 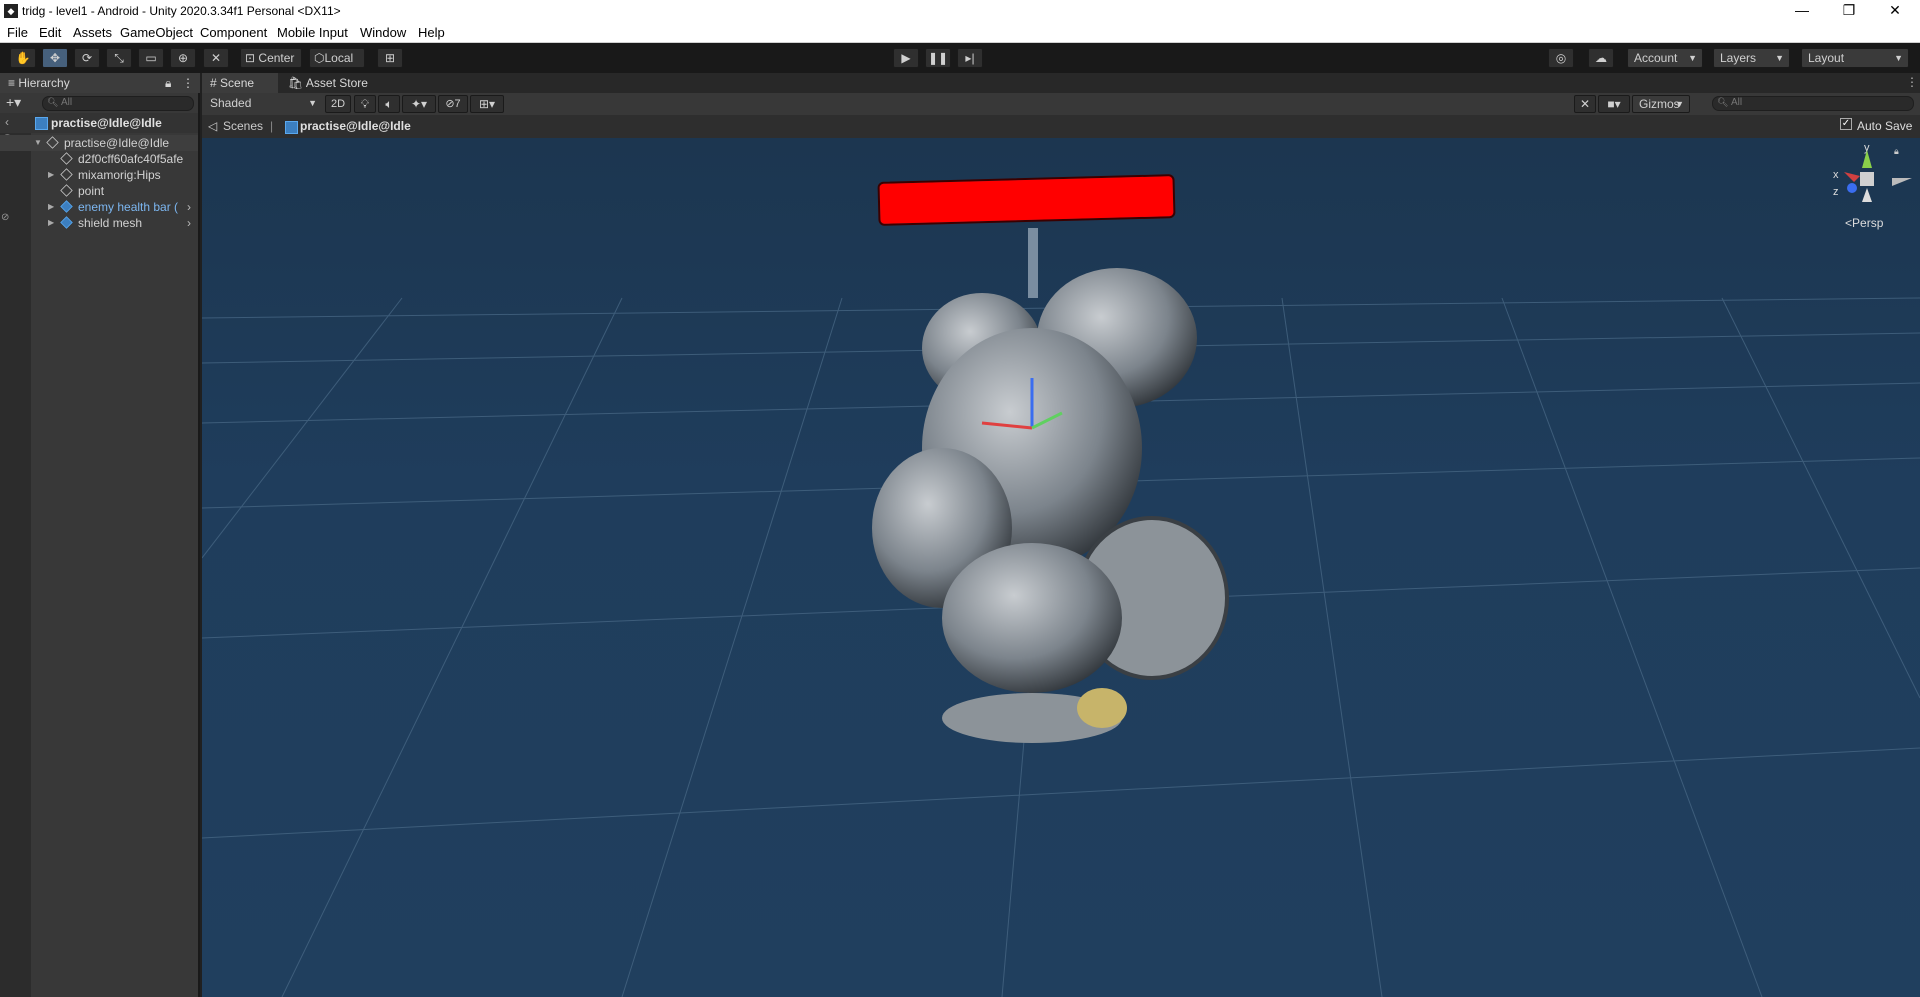 I want to click on play-button: ▶, so click(x=906, y=58).